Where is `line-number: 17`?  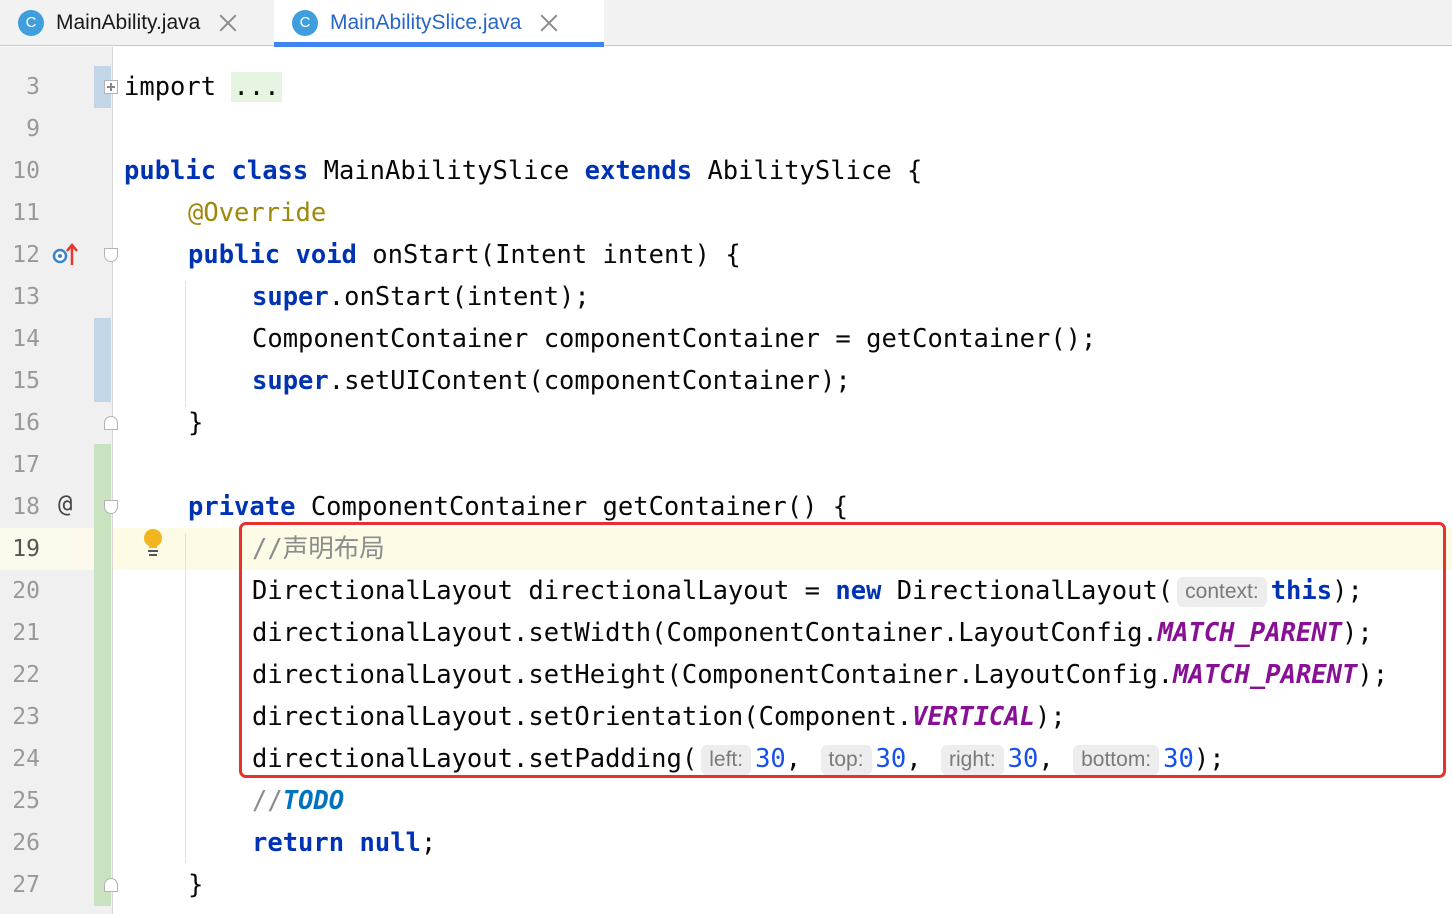
line-number: 17 is located at coordinates (20, 465).